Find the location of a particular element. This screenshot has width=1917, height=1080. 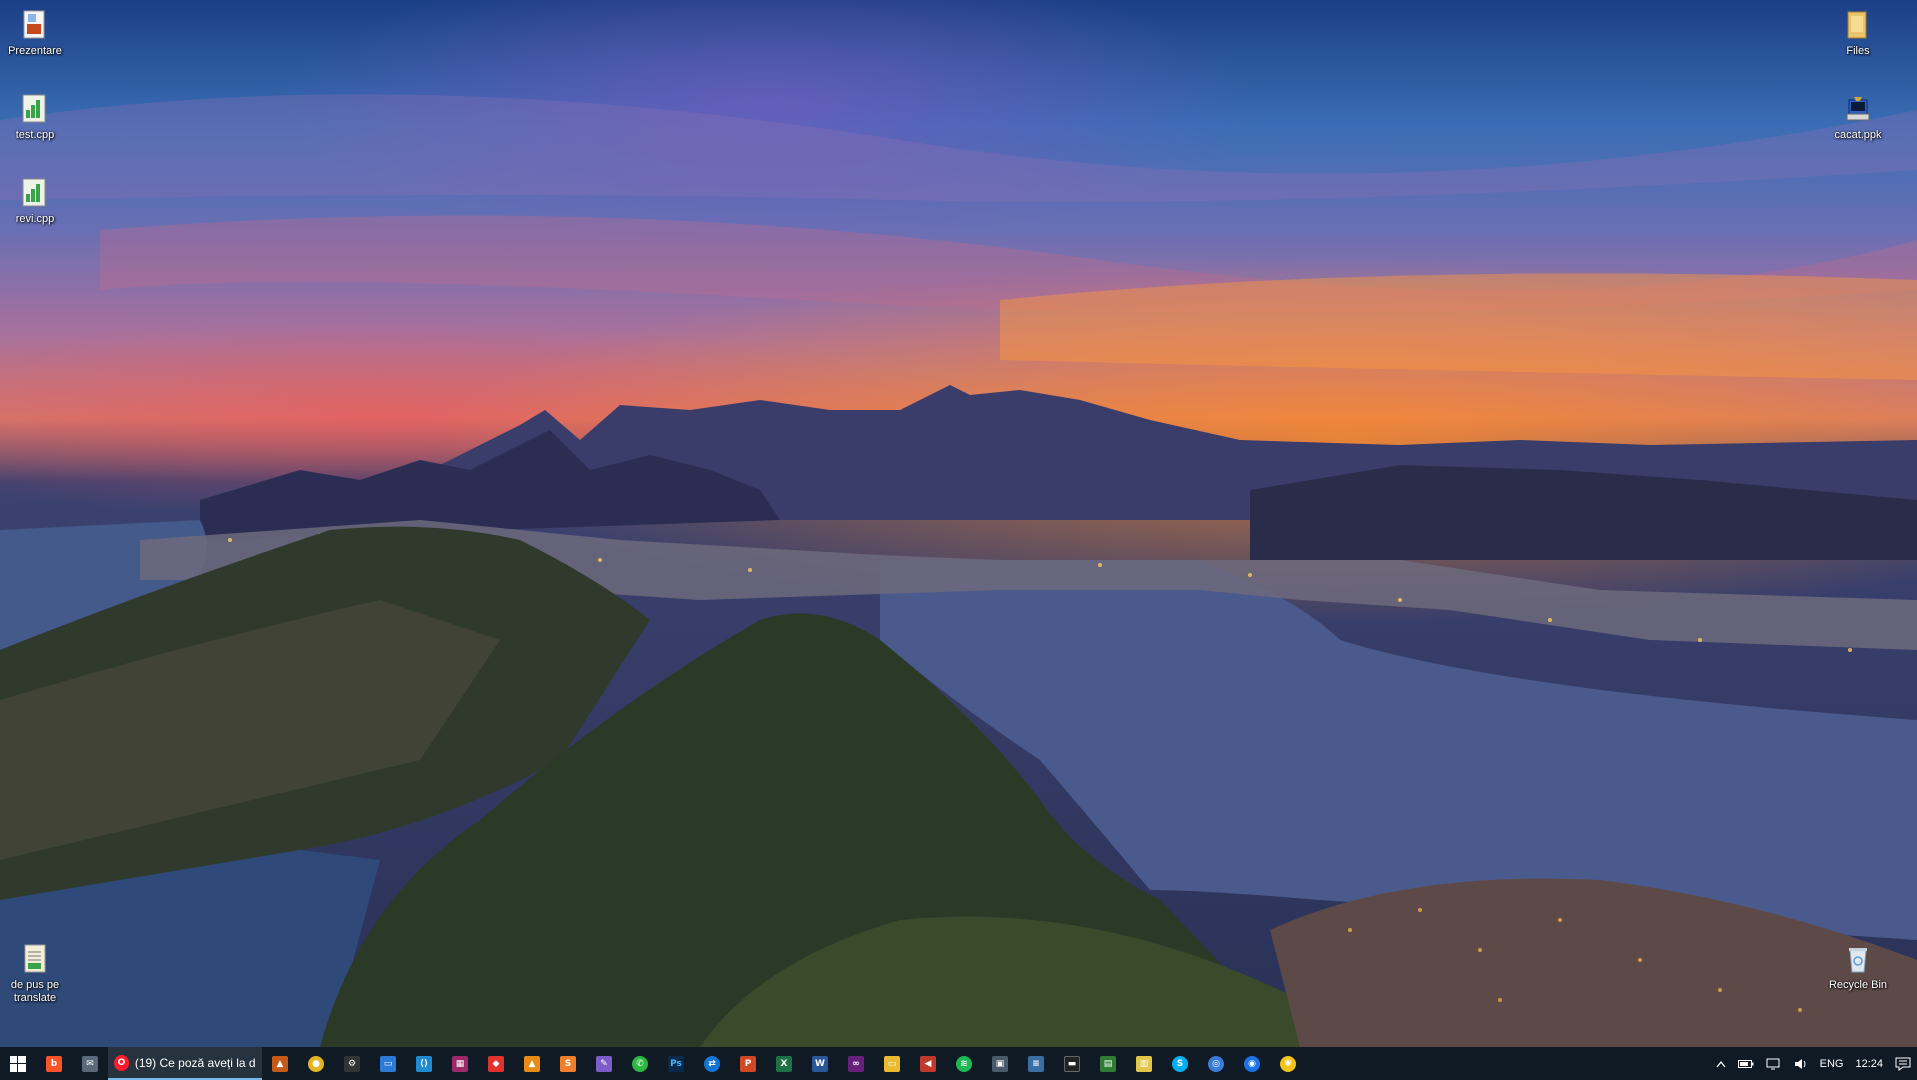

whatsapp-icon: ✆ is located at coordinates (640, 1063).